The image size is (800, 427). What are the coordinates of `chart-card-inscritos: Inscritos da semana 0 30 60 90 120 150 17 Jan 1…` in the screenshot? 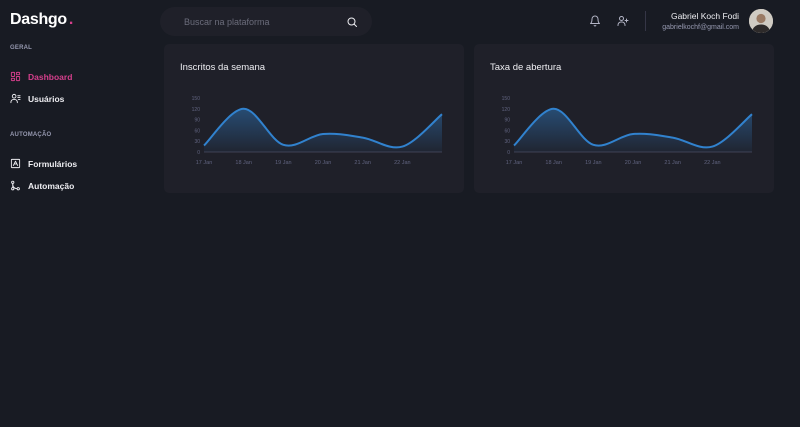 It's located at (314, 118).